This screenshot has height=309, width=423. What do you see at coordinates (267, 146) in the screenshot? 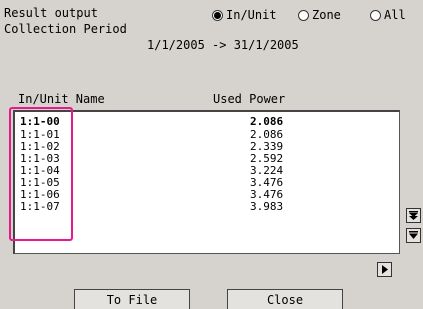
I see `used-power: 2.339` at bounding box center [267, 146].